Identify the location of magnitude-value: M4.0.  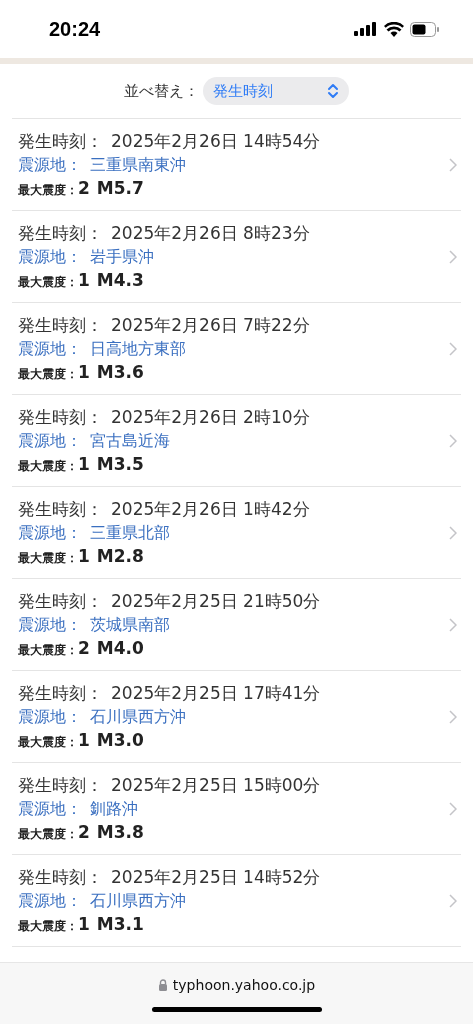
(120, 648).